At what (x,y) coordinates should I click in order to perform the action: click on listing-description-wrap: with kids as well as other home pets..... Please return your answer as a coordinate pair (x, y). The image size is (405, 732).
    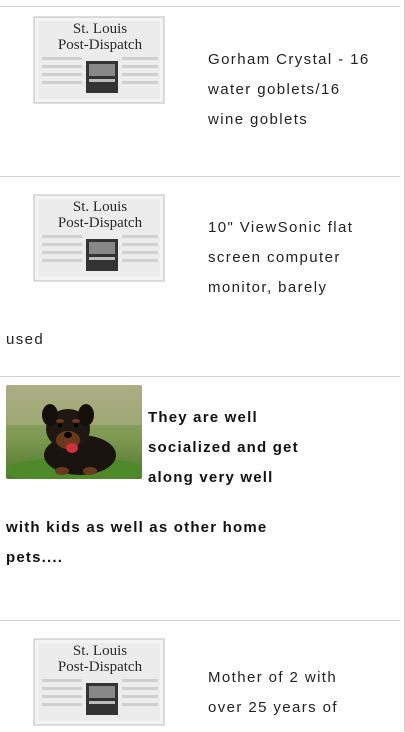
    Looking at the image, I should click on (136, 543).